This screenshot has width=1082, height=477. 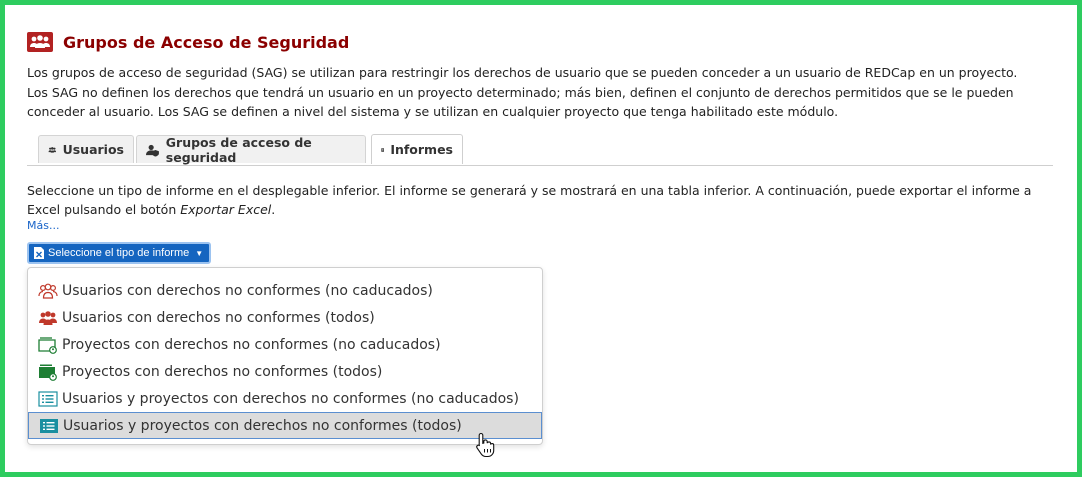 I want to click on report-type-dropdown-button: Seleccione el tipo de informe ▼, so click(x=119, y=253).